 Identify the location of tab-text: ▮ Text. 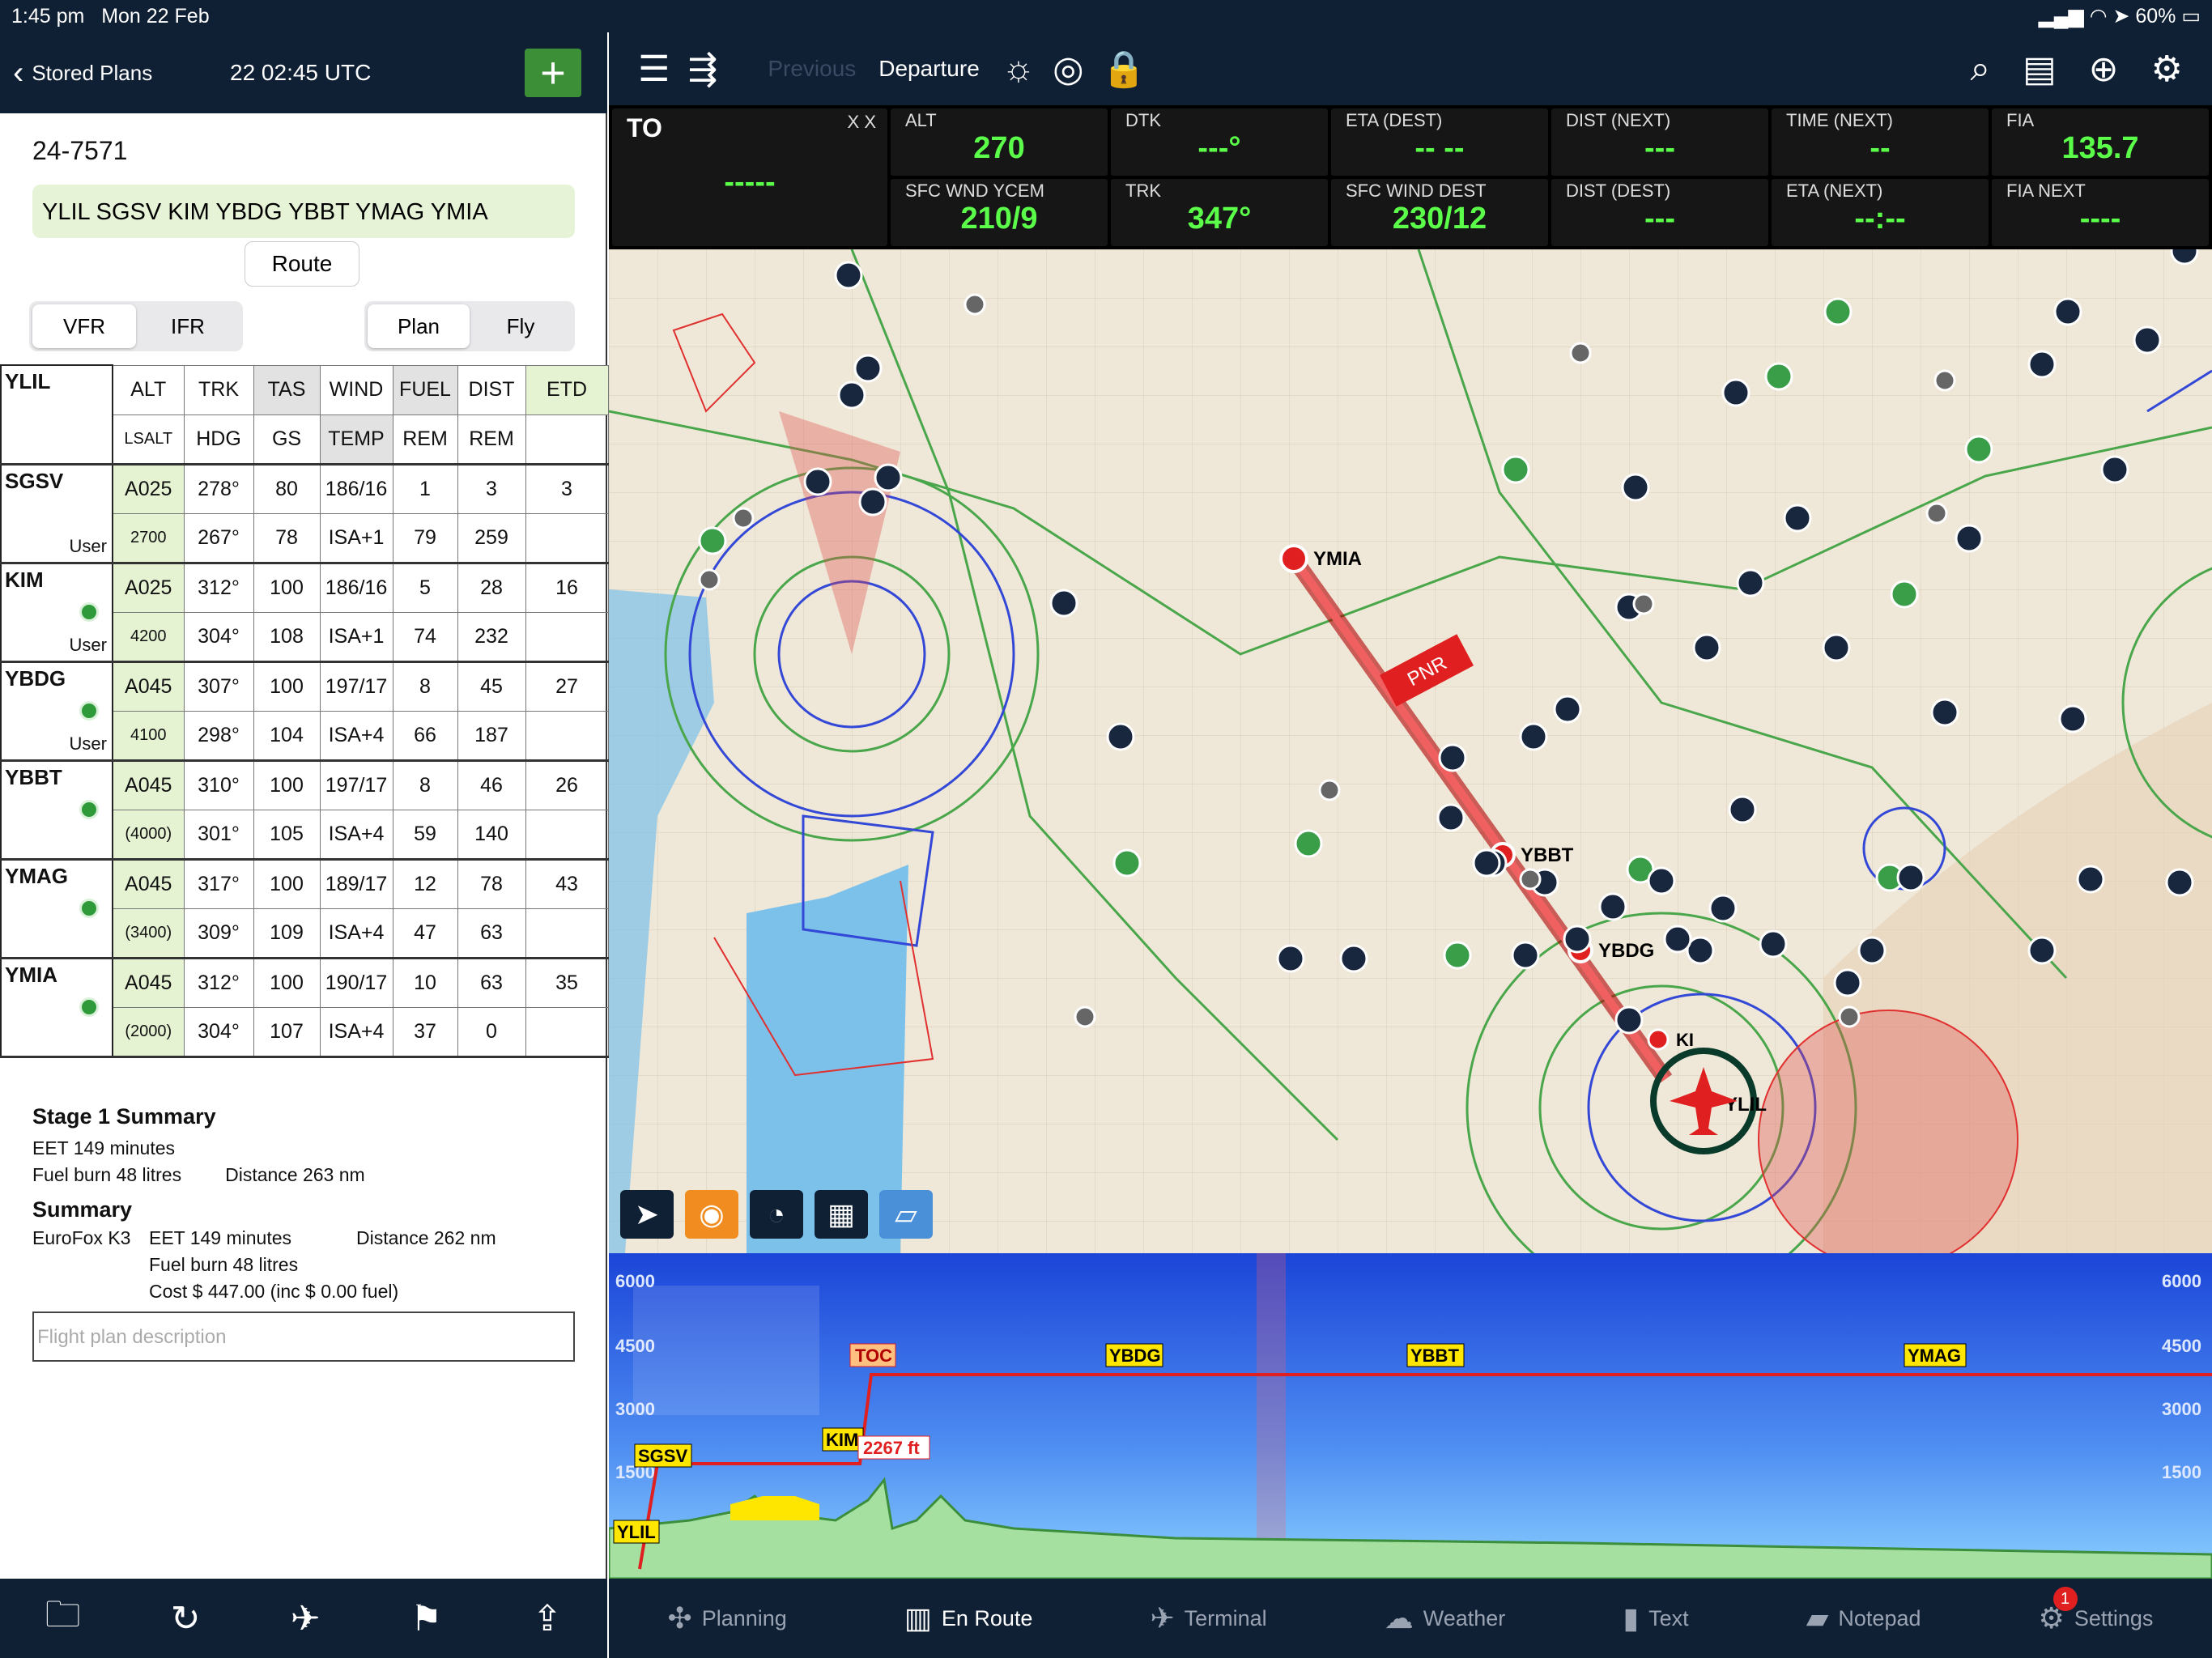
(1656, 1618).